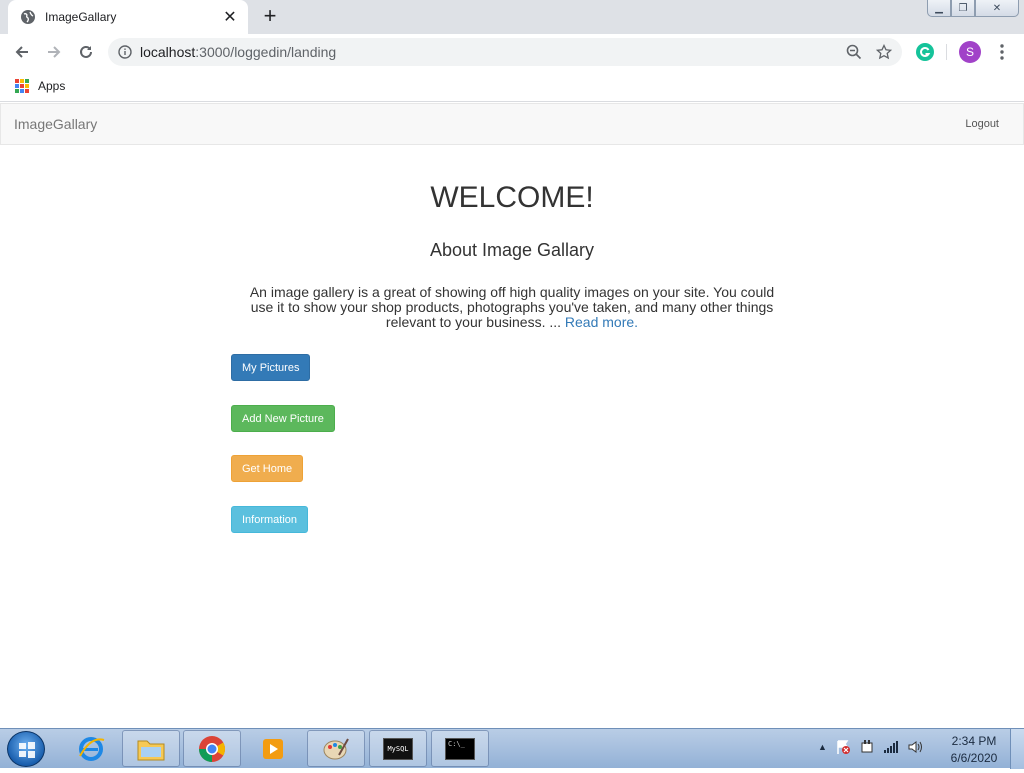  What do you see at coordinates (1002, 52) in the screenshot?
I see `kebab-menu-icon` at bounding box center [1002, 52].